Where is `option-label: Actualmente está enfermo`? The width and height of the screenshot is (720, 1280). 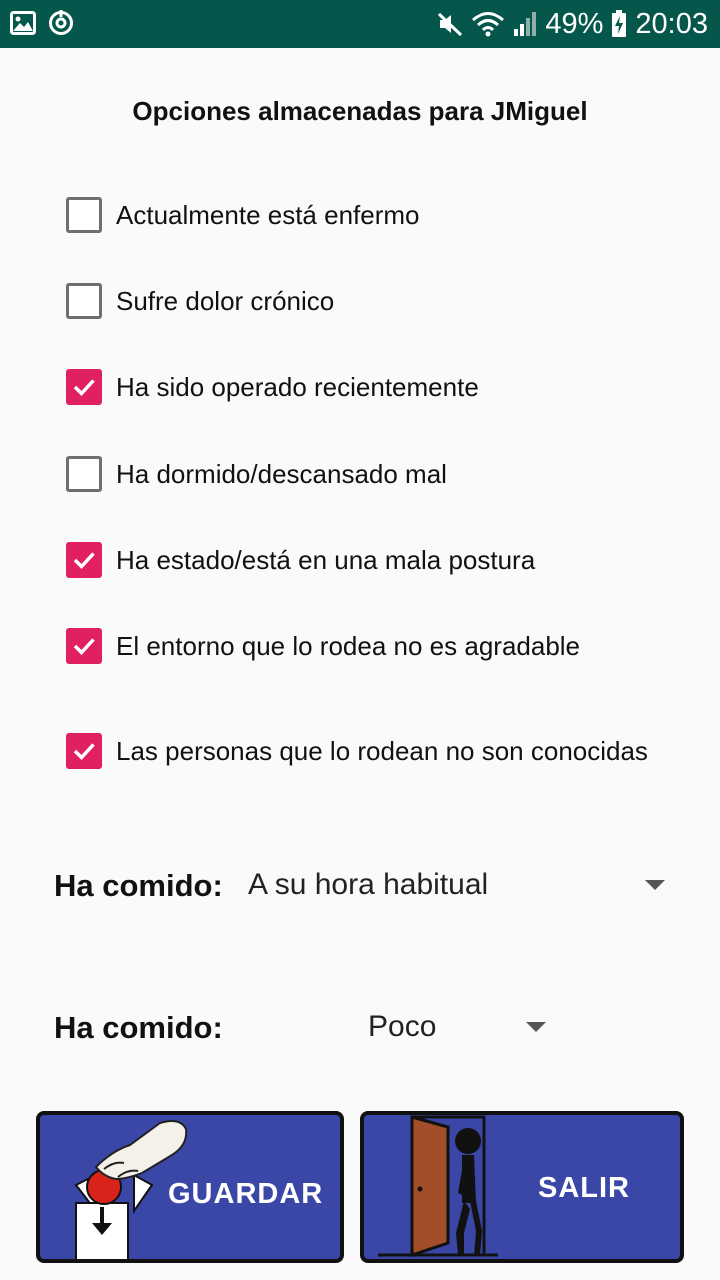 option-label: Actualmente está enfermo is located at coordinates (268, 214).